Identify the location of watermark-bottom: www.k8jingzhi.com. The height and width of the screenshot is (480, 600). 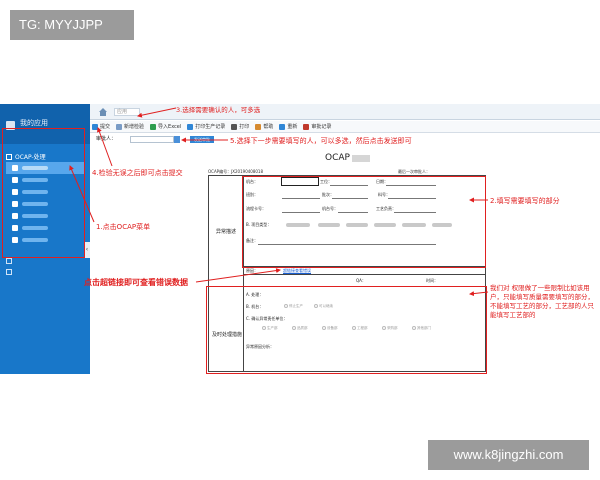
(508, 455).